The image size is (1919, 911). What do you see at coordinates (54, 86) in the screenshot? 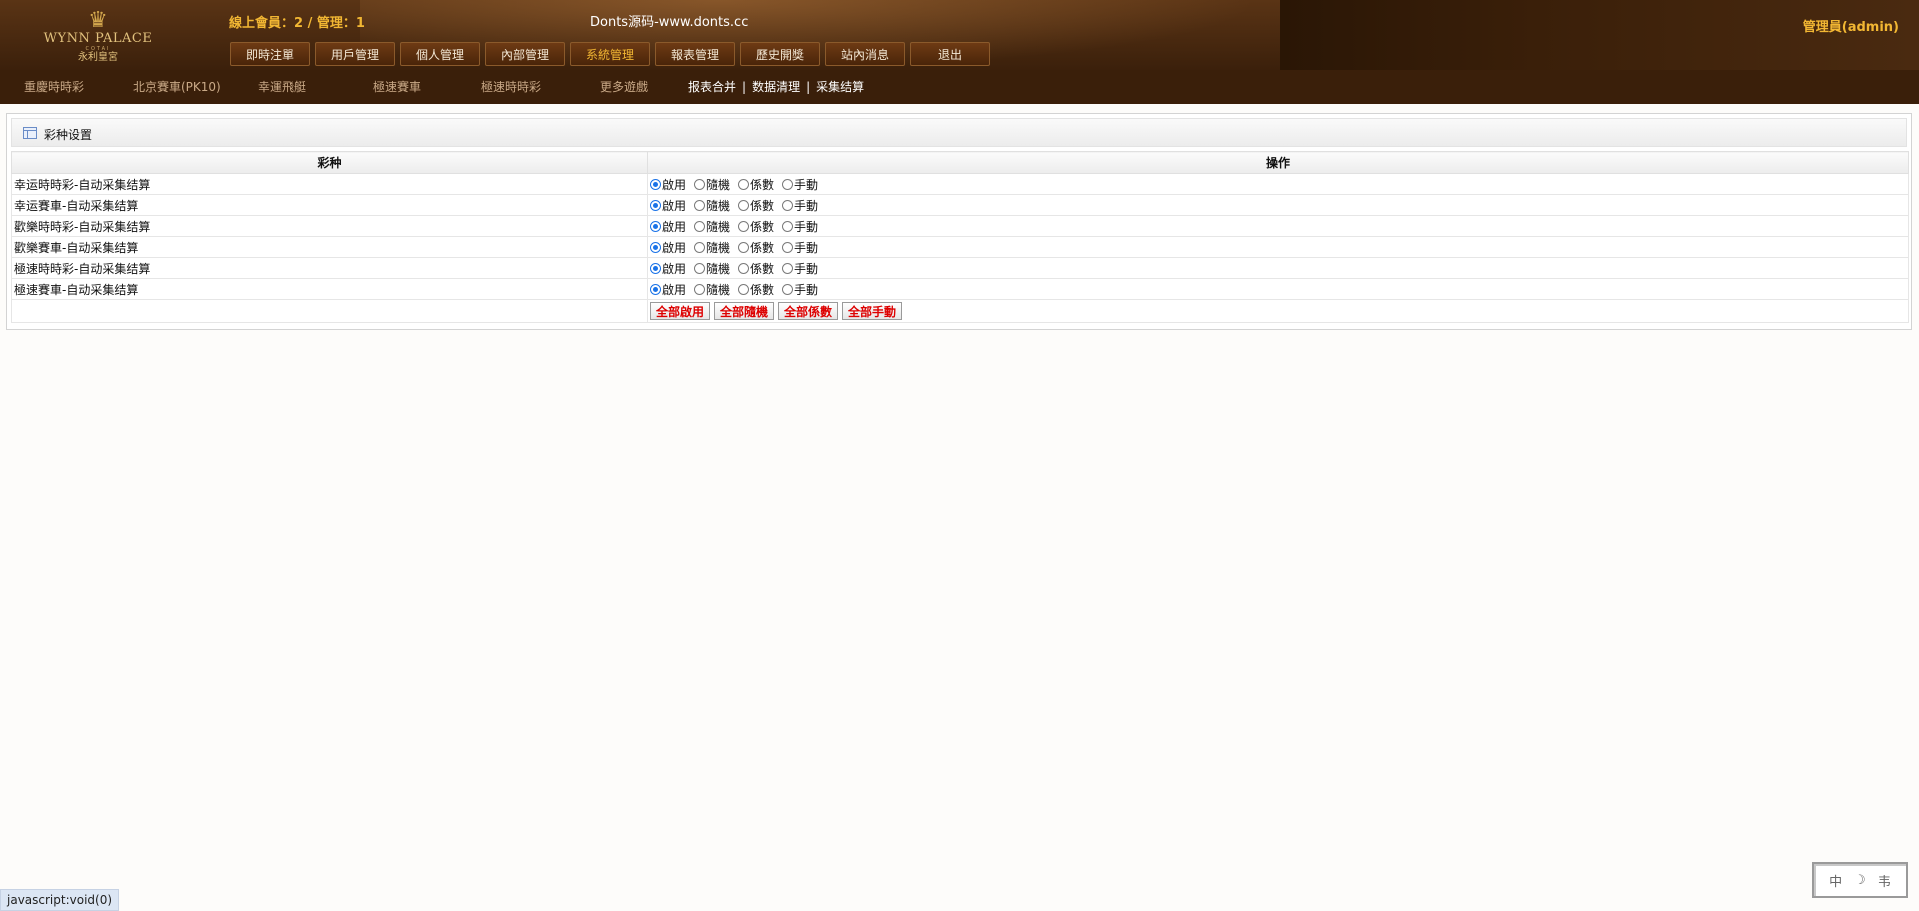
I see `subnav-chongqing-ssc: 重慶時時彩` at bounding box center [54, 86].